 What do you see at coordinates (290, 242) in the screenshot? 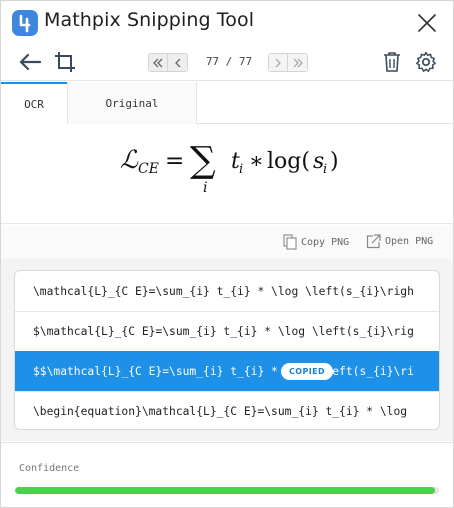
I see `copy-icon` at bounding box center [290, 242].